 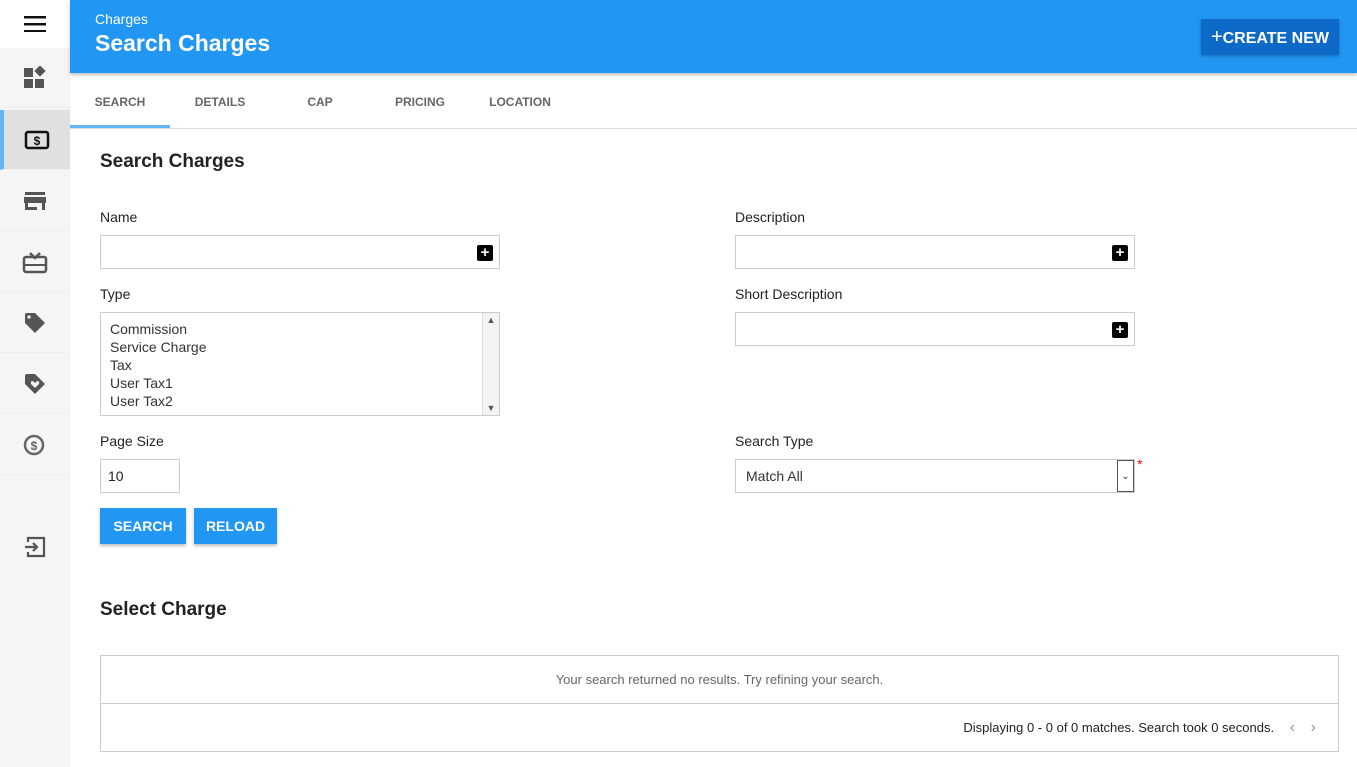 I want to click on sidebar-item-tag, so click(x=35, y=323).